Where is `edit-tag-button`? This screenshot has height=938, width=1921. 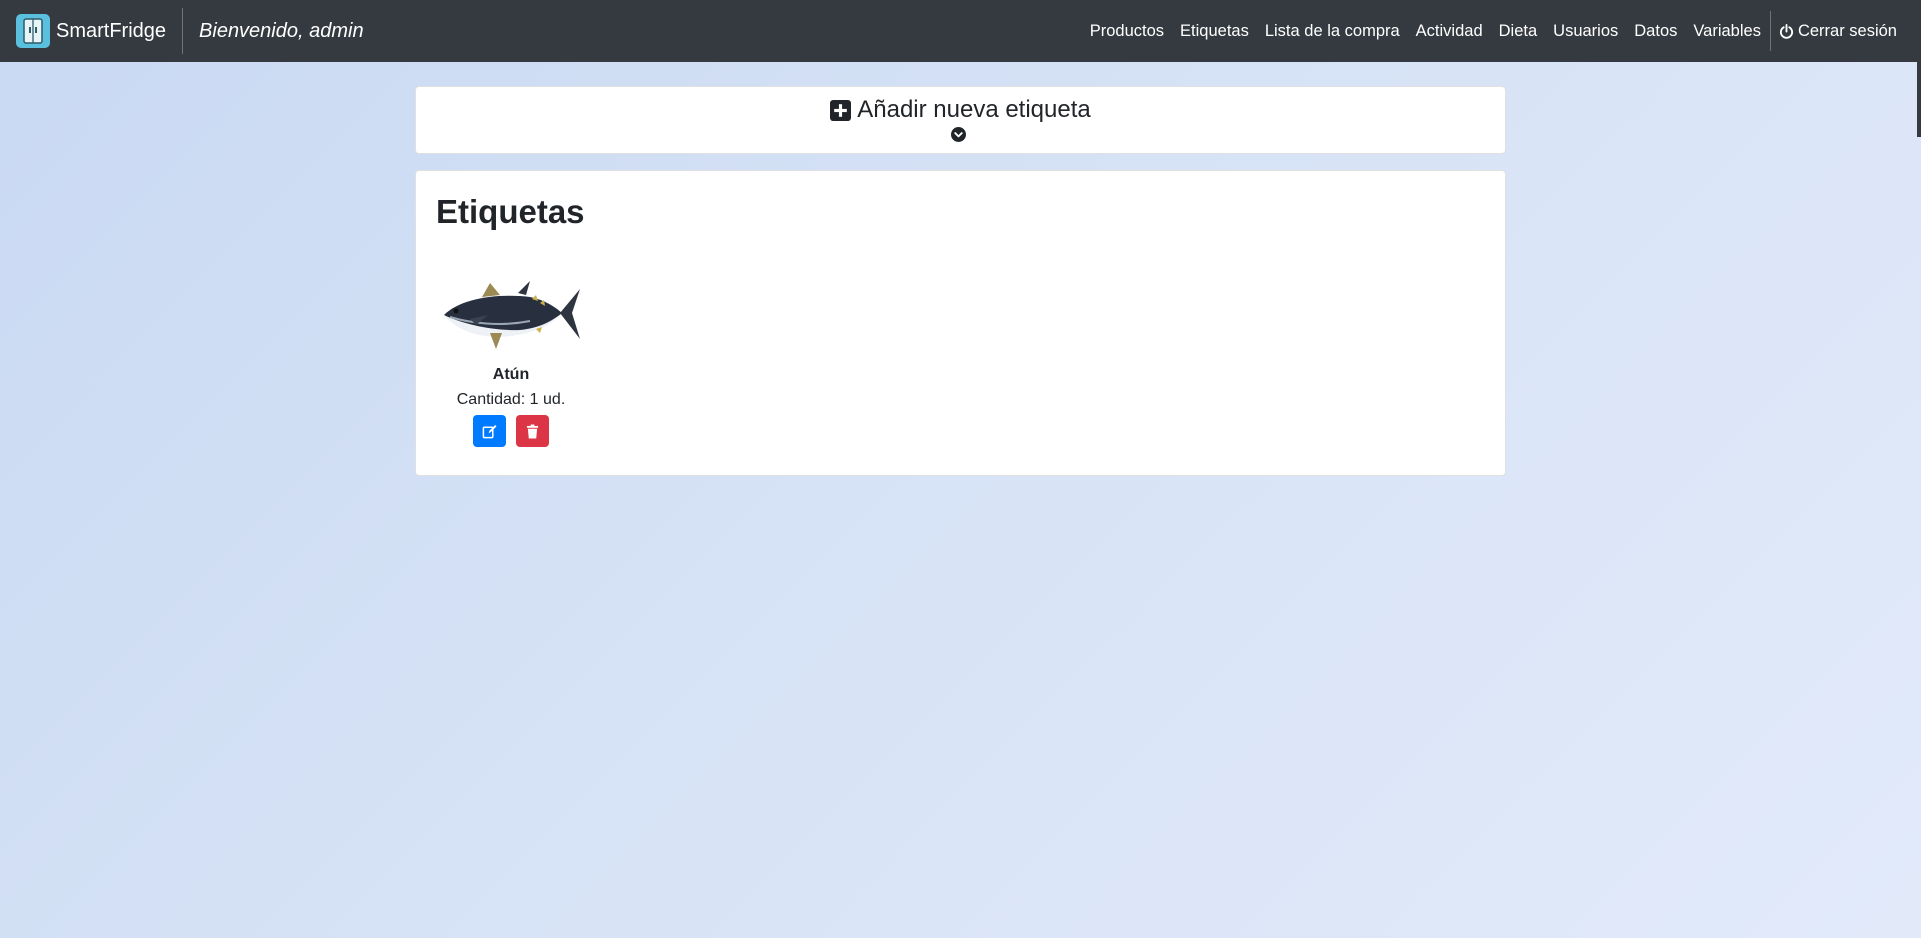 edit-tag-button is located at coordinates (489, 431).